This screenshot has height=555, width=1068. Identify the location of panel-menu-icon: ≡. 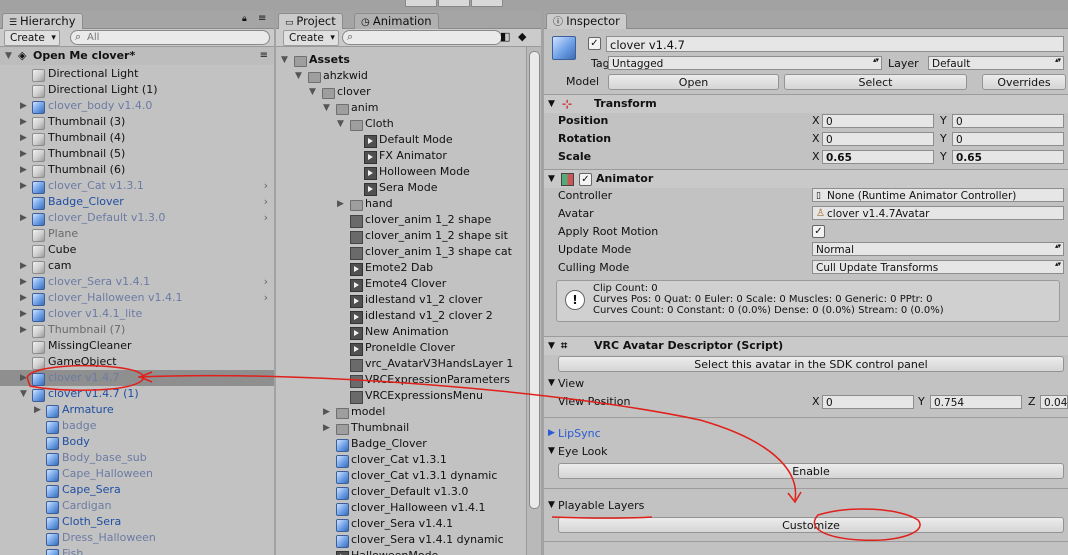
(262, 18).